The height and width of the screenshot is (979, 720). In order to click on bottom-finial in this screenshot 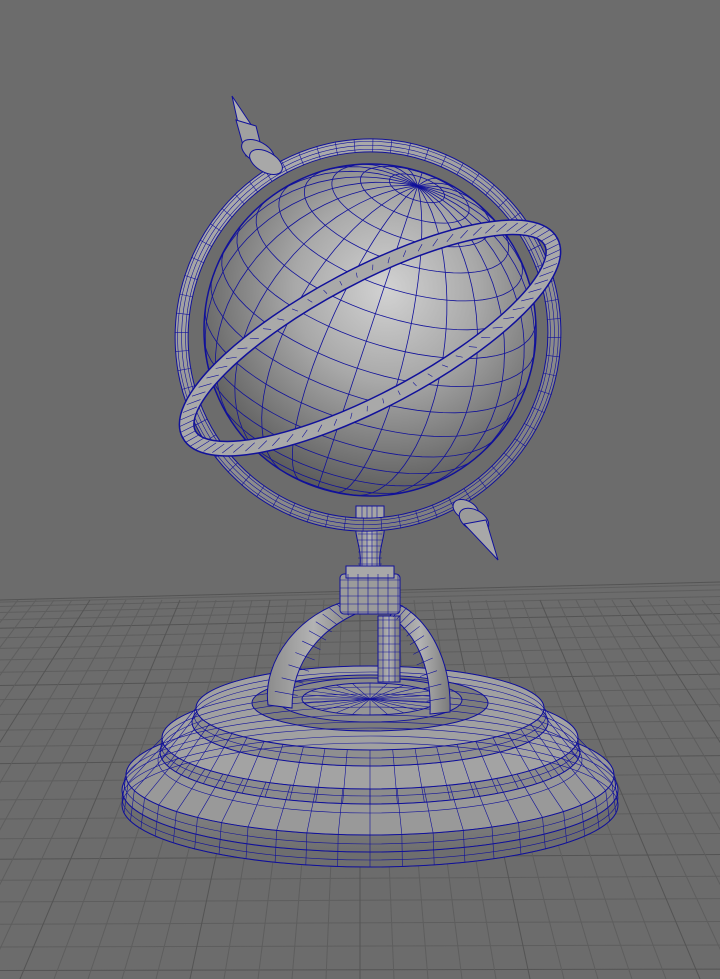, I will do `click(475, 530)`.